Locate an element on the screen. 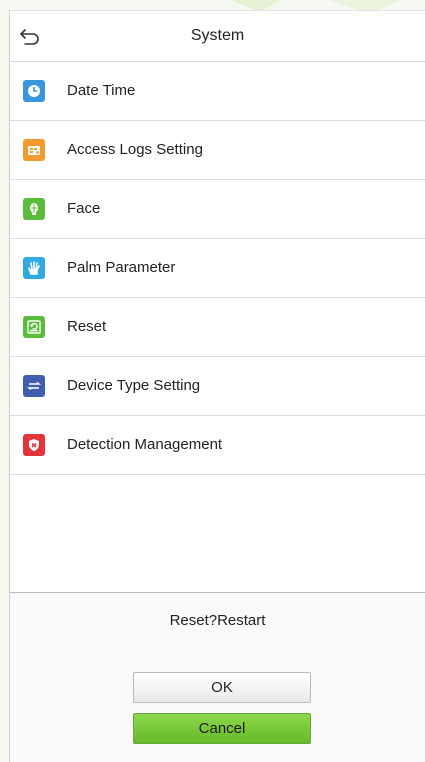 This screenshot has width=425, height=762. shield-icon is located at coordinates (34, 445).